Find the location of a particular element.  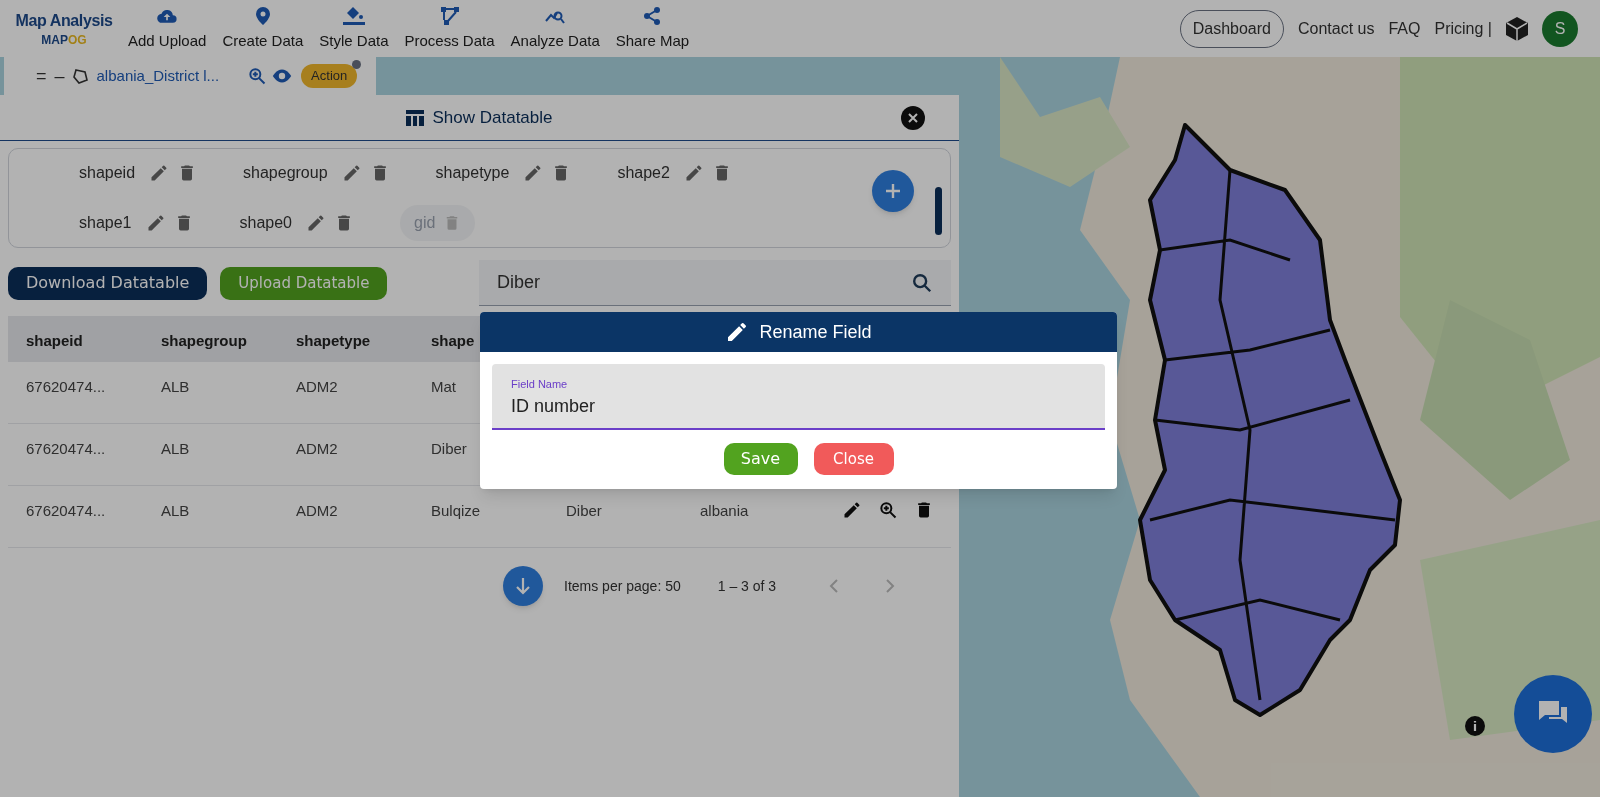

field-name-input: Field Name ID number is located at coordinates (798, 397).